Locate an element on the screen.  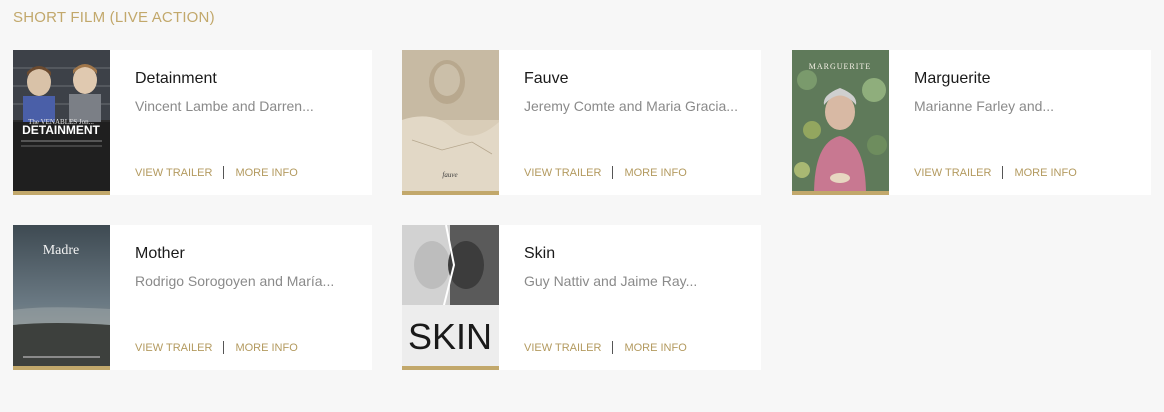
poster-skin-title: SKIN is located at coordinates (450, 336).